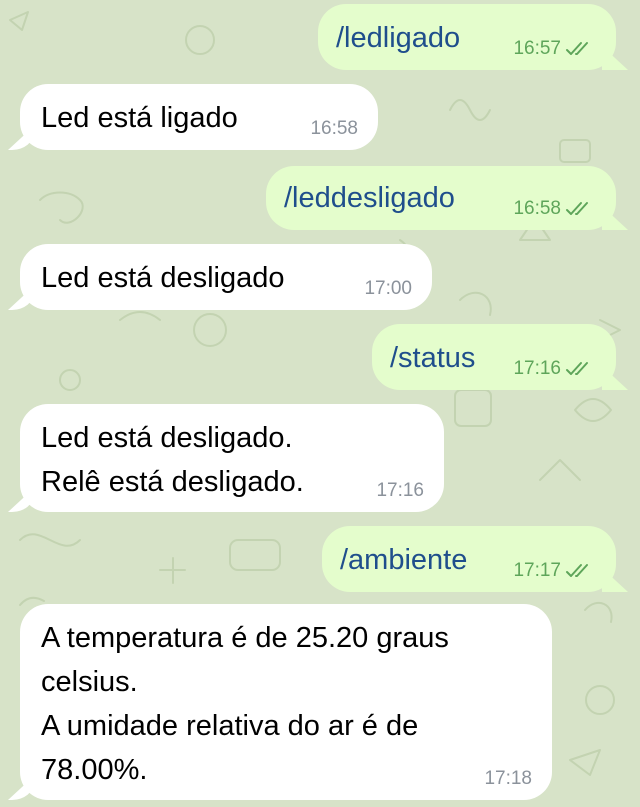 The height and width of the screenshot is (807, 640). Describe the element at coordinates (494, 357) in the screenshot. I see `message-bubble-outgoing: /status 17:16` at that location.